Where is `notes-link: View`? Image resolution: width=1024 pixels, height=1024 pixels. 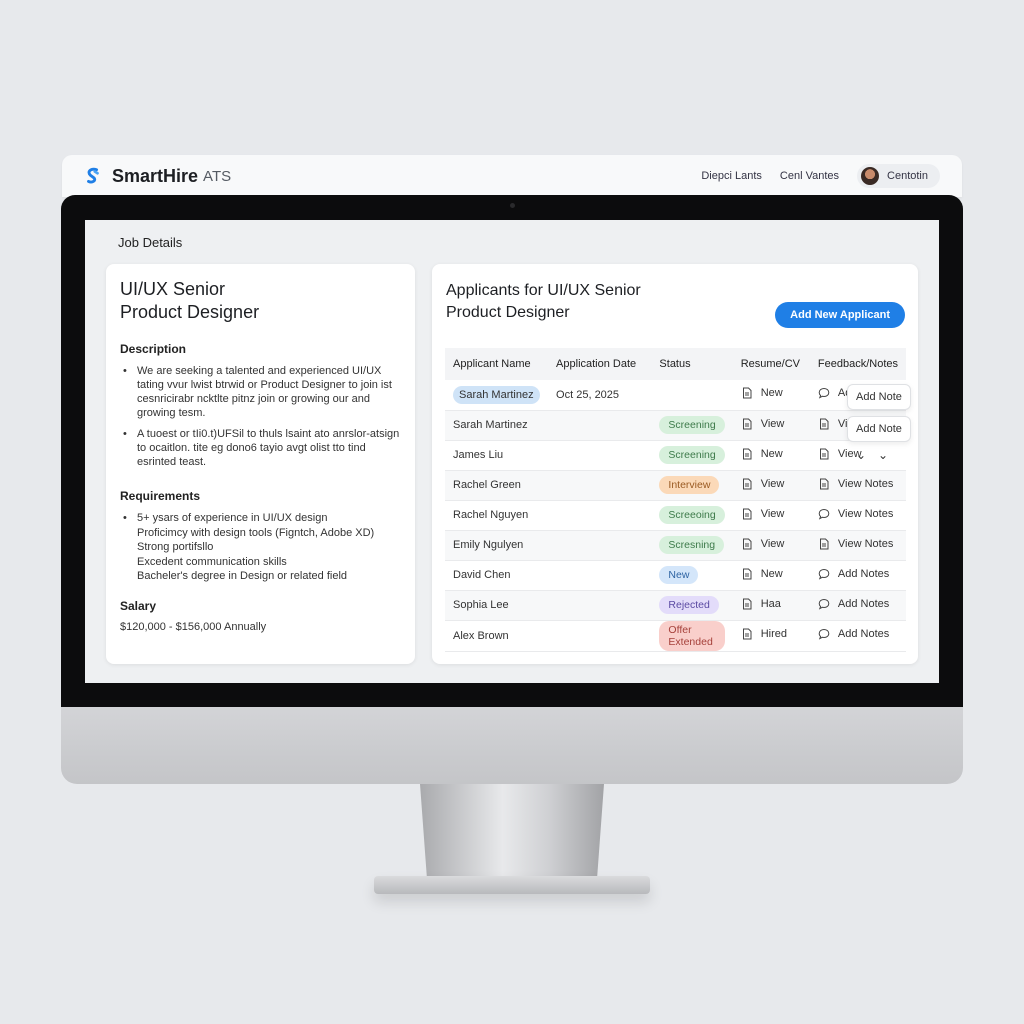 notes-link: View is located at coordinates (840, 454).